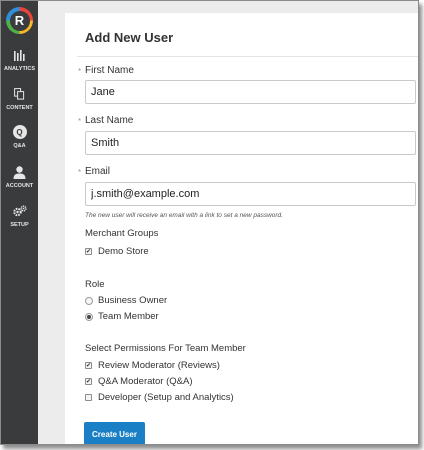 The height and width of the screenshot is (450, 424). Describe the element at coordinates (165, 348) in the screenshot. I see `permissions-label: Select Permissions For Team Member` at that location.